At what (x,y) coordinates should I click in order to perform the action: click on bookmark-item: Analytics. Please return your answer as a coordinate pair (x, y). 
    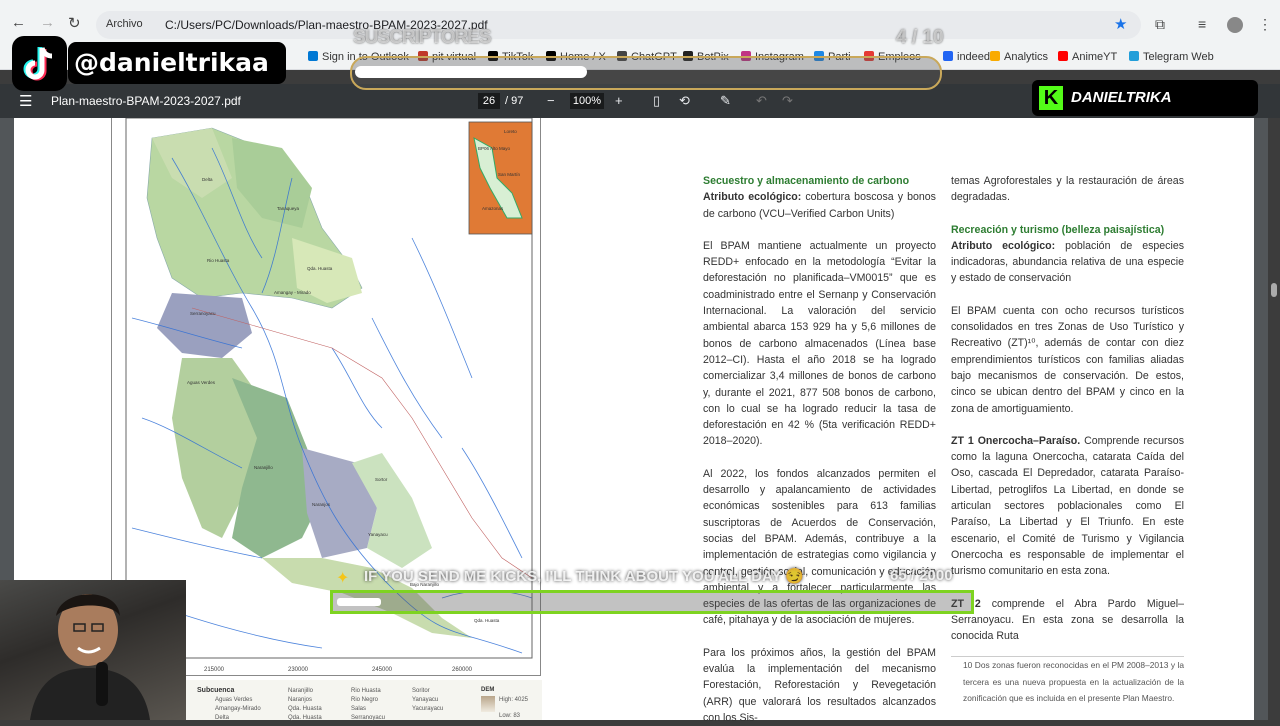
    Looking at the image, I should click on (1019, 57).